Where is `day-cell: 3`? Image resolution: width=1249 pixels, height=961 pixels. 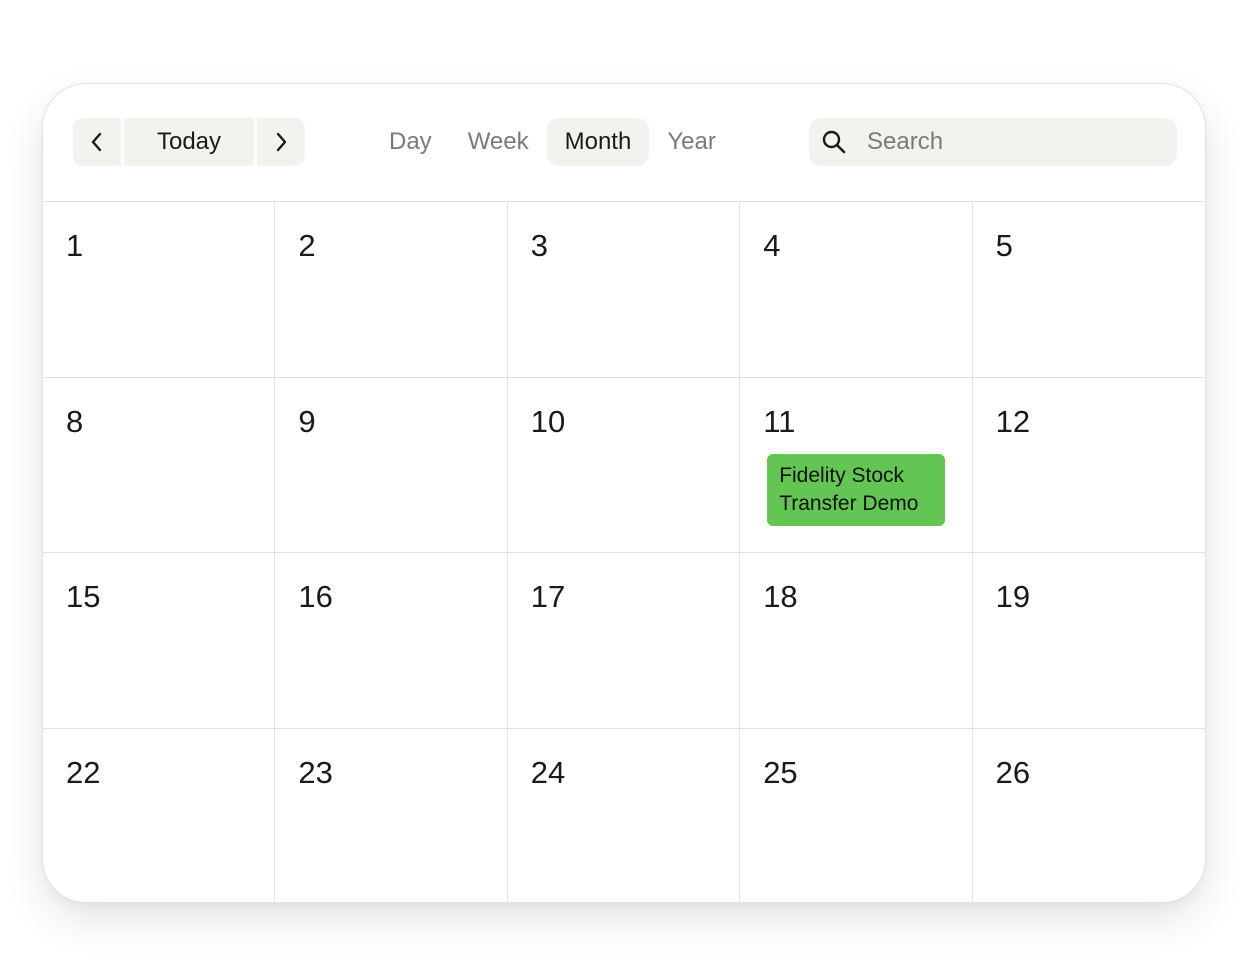
day-cell: 3 is located at coordinates (624, 290).